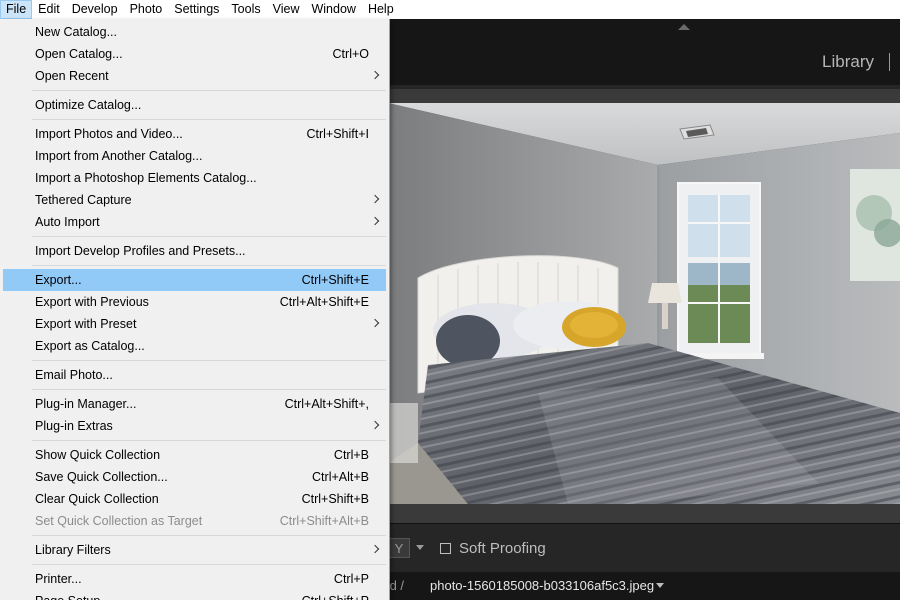 This screenshot has width=900, height=600. I want to click on menu-item-show-quick-collection: Show Quick Collection Ctrl+B, so click(194, 455).